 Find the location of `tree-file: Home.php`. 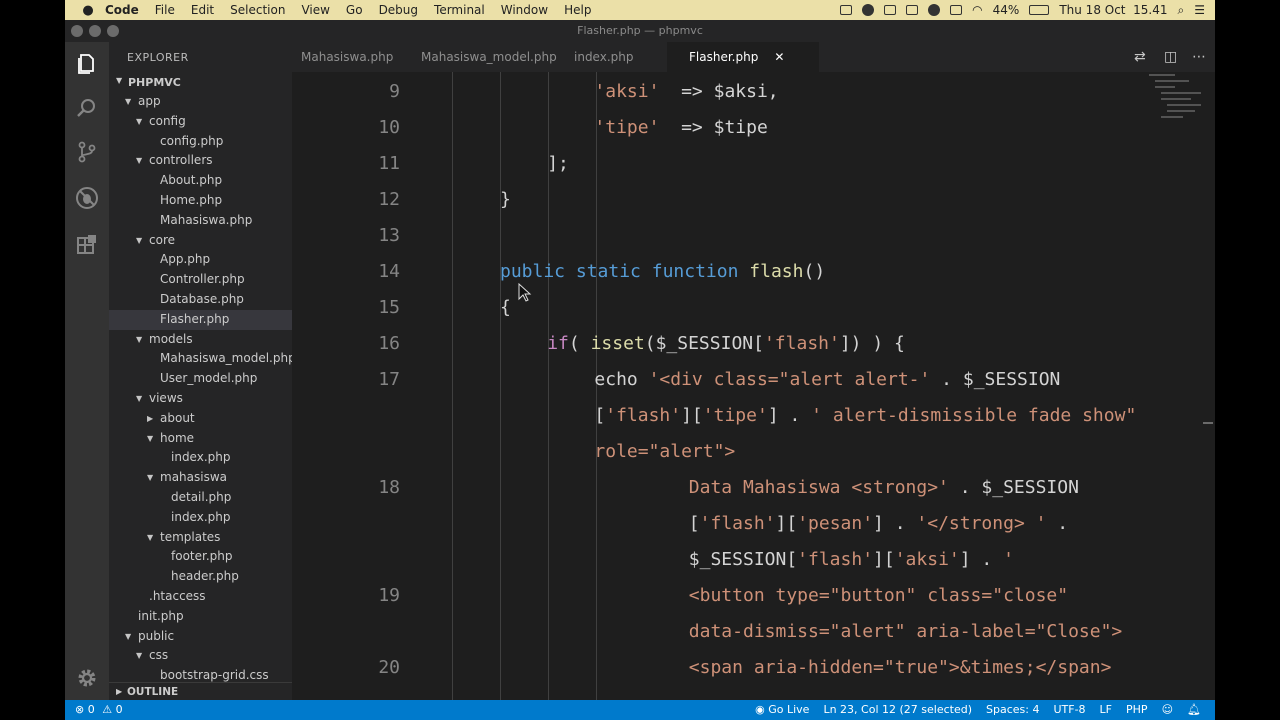

tree-file: Home.php is located at coordinates (200, 201).